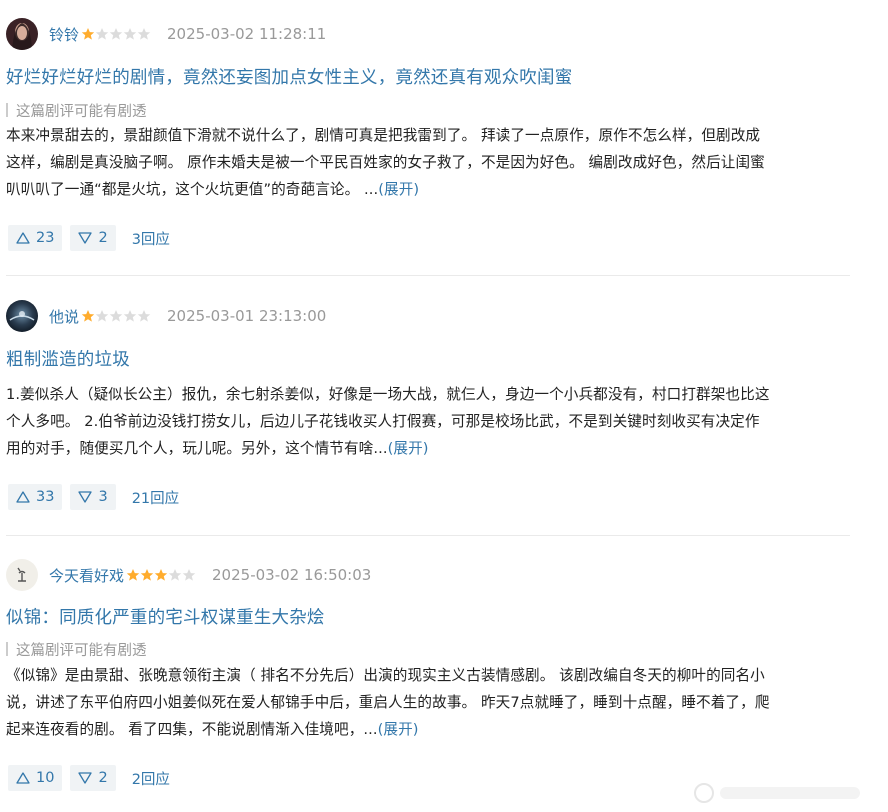 The height and width of the screenshot is (812, 888). What do you see at coordinates (64, 34) in the screenshot?
I see `author-name: 铃铃` at bounding box center [64, 34].